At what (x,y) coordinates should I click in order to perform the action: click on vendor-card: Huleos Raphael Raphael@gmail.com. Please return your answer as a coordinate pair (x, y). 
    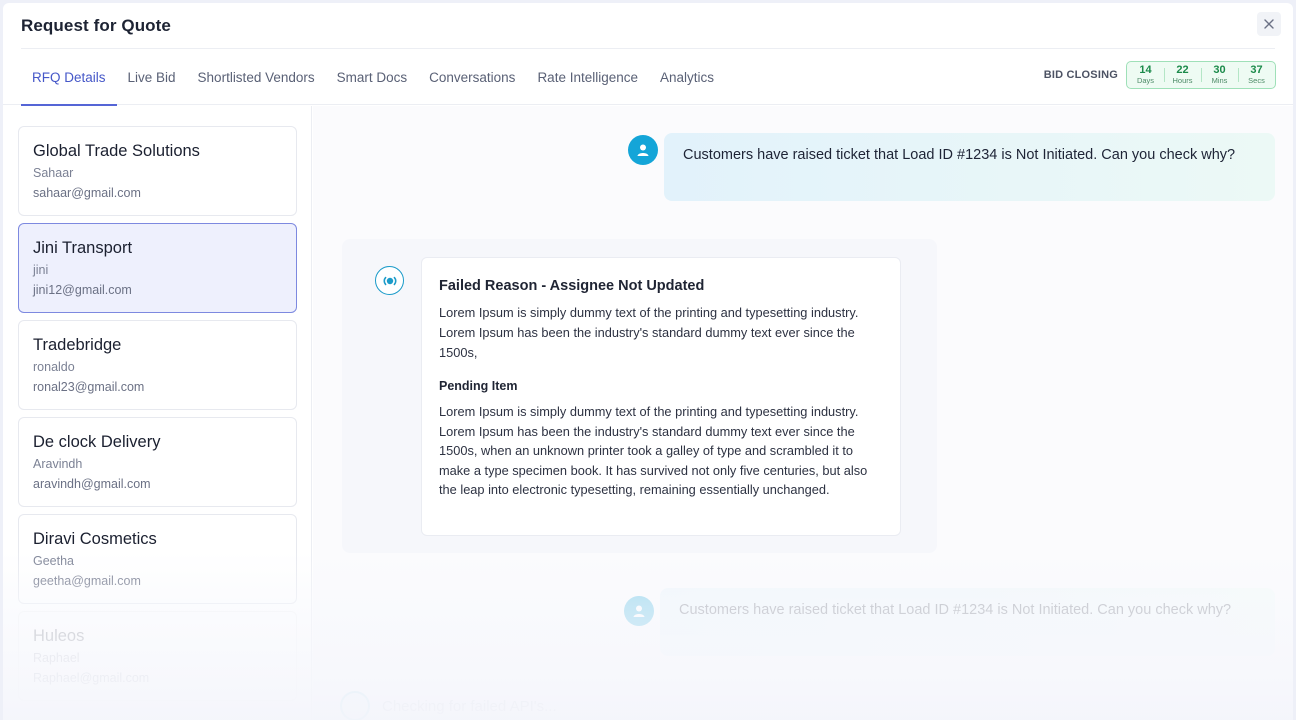
    Looking at the image, I should click on (157, 656).